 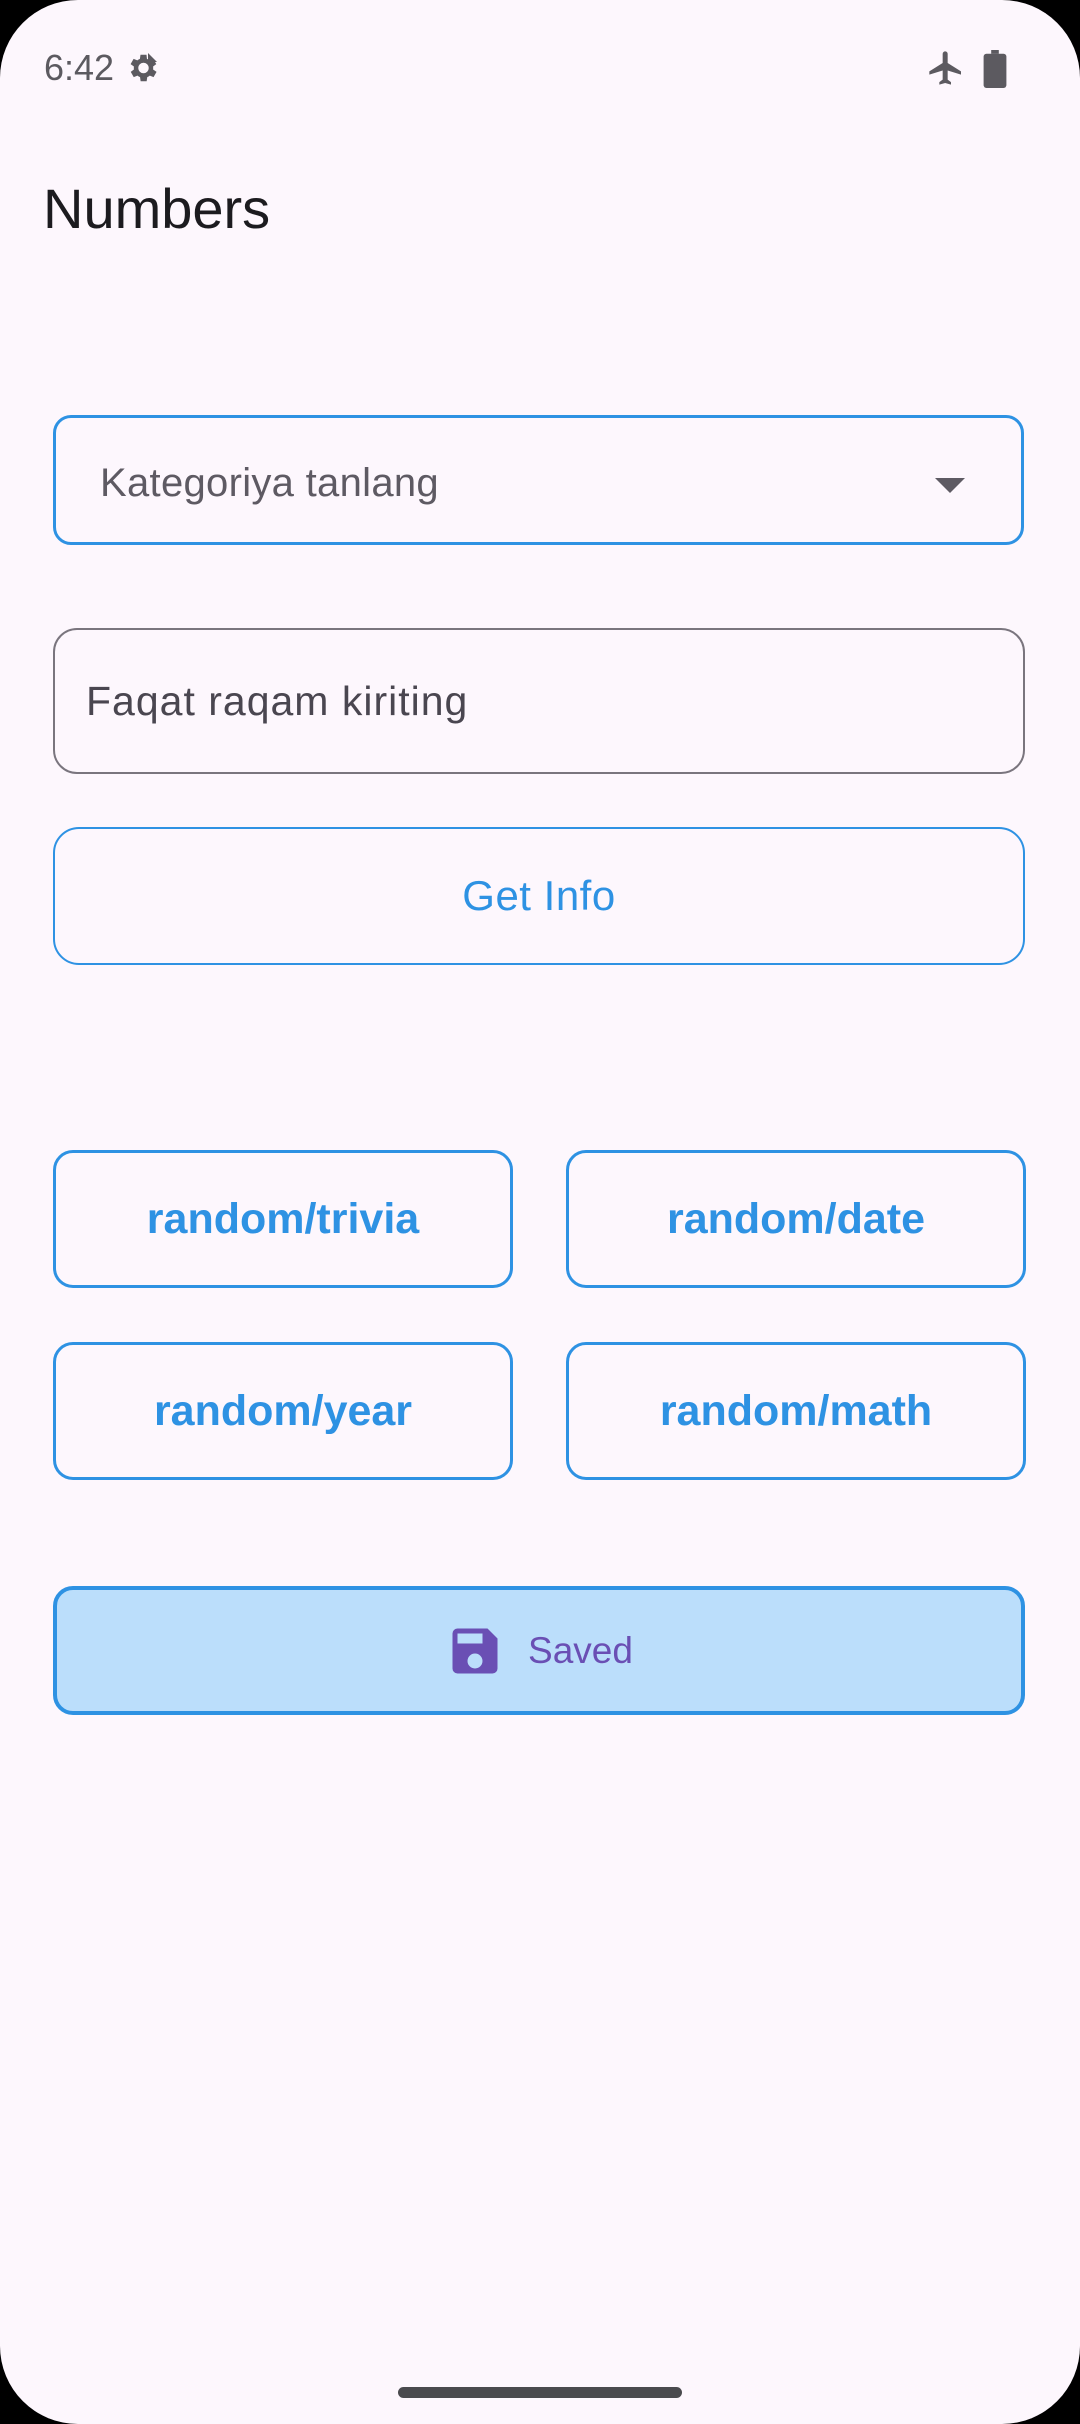 What do you see at coordinates (79, 67) in the screenshot?
I see `status-time: 6:42` at bounding box center [79, 67].